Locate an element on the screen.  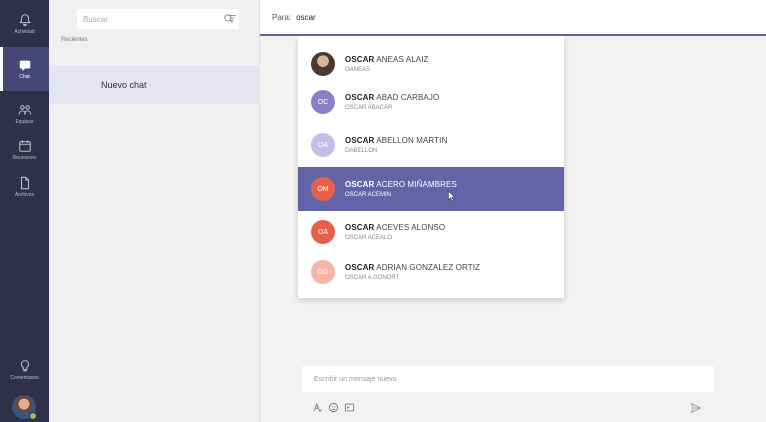
to-label: Para: is located at coordinates (282, 17).